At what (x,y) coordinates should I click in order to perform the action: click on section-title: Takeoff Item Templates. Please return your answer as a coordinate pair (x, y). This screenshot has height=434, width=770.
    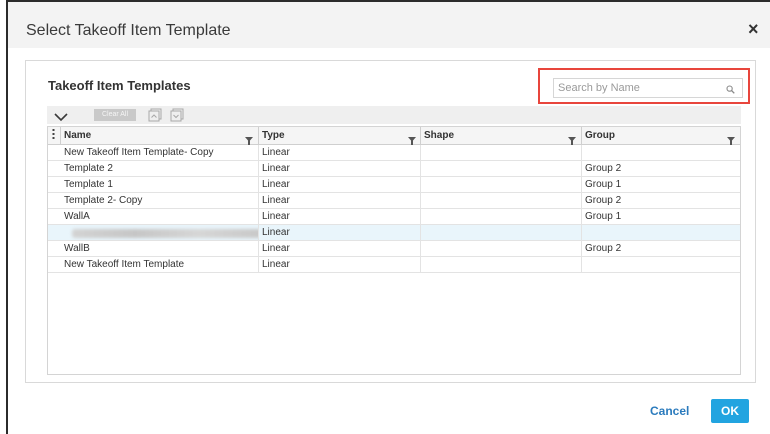
    Looking at the image, I should click on (119, 85).